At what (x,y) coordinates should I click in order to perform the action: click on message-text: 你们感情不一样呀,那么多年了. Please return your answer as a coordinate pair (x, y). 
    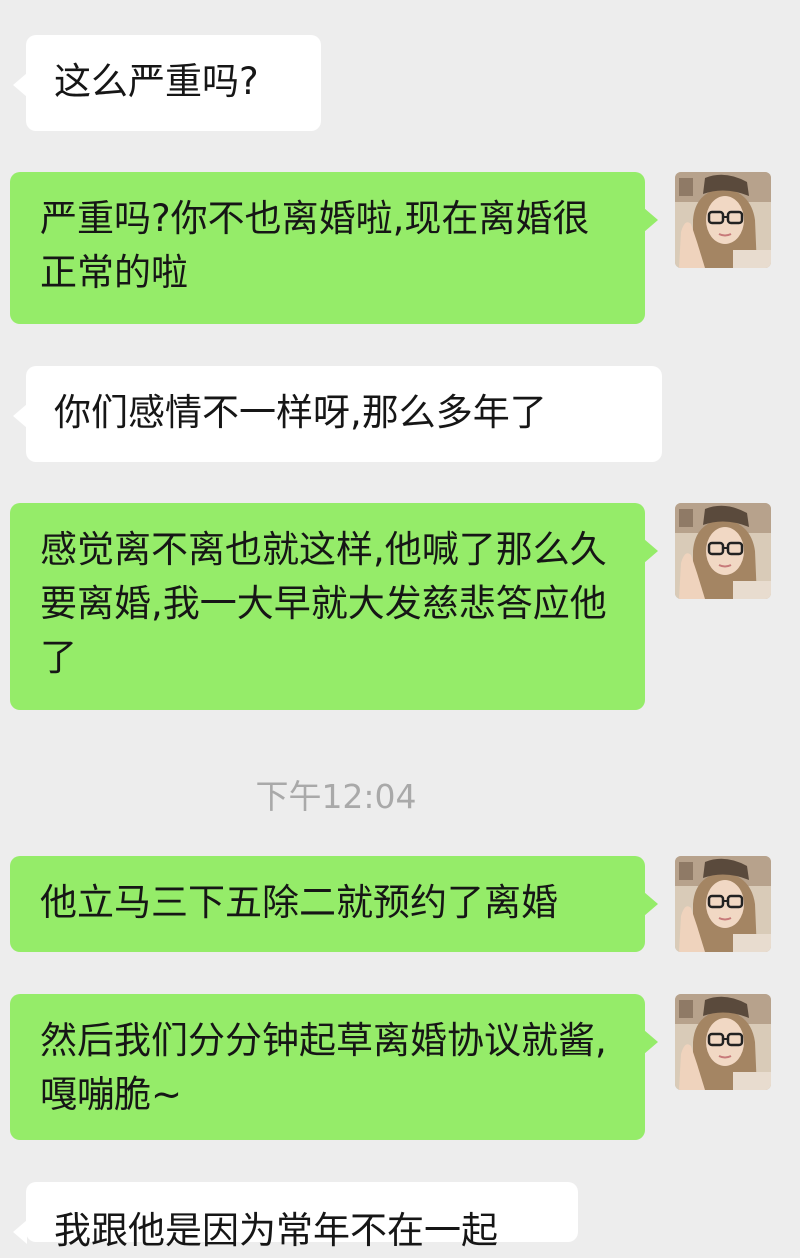
    Looking at the image, I should click on (300, 412).